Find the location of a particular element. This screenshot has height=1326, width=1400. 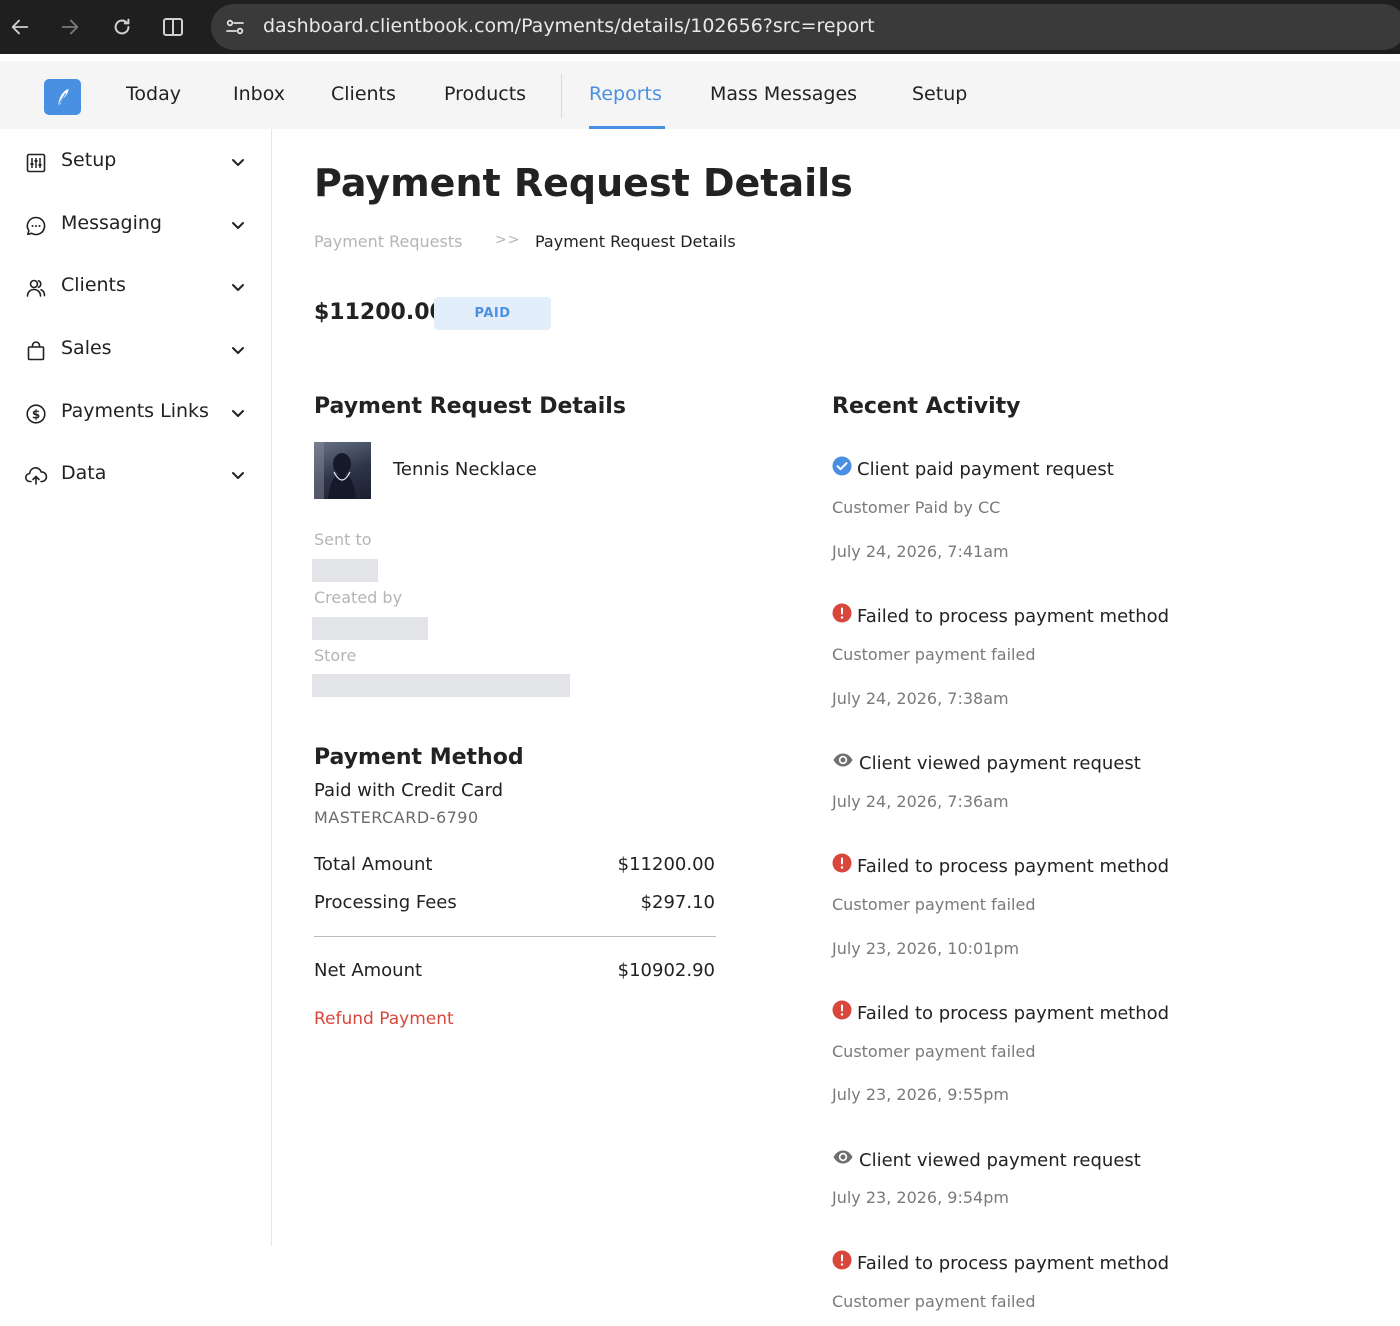

forward-arrow-icon is located at coordinates (70, 27).